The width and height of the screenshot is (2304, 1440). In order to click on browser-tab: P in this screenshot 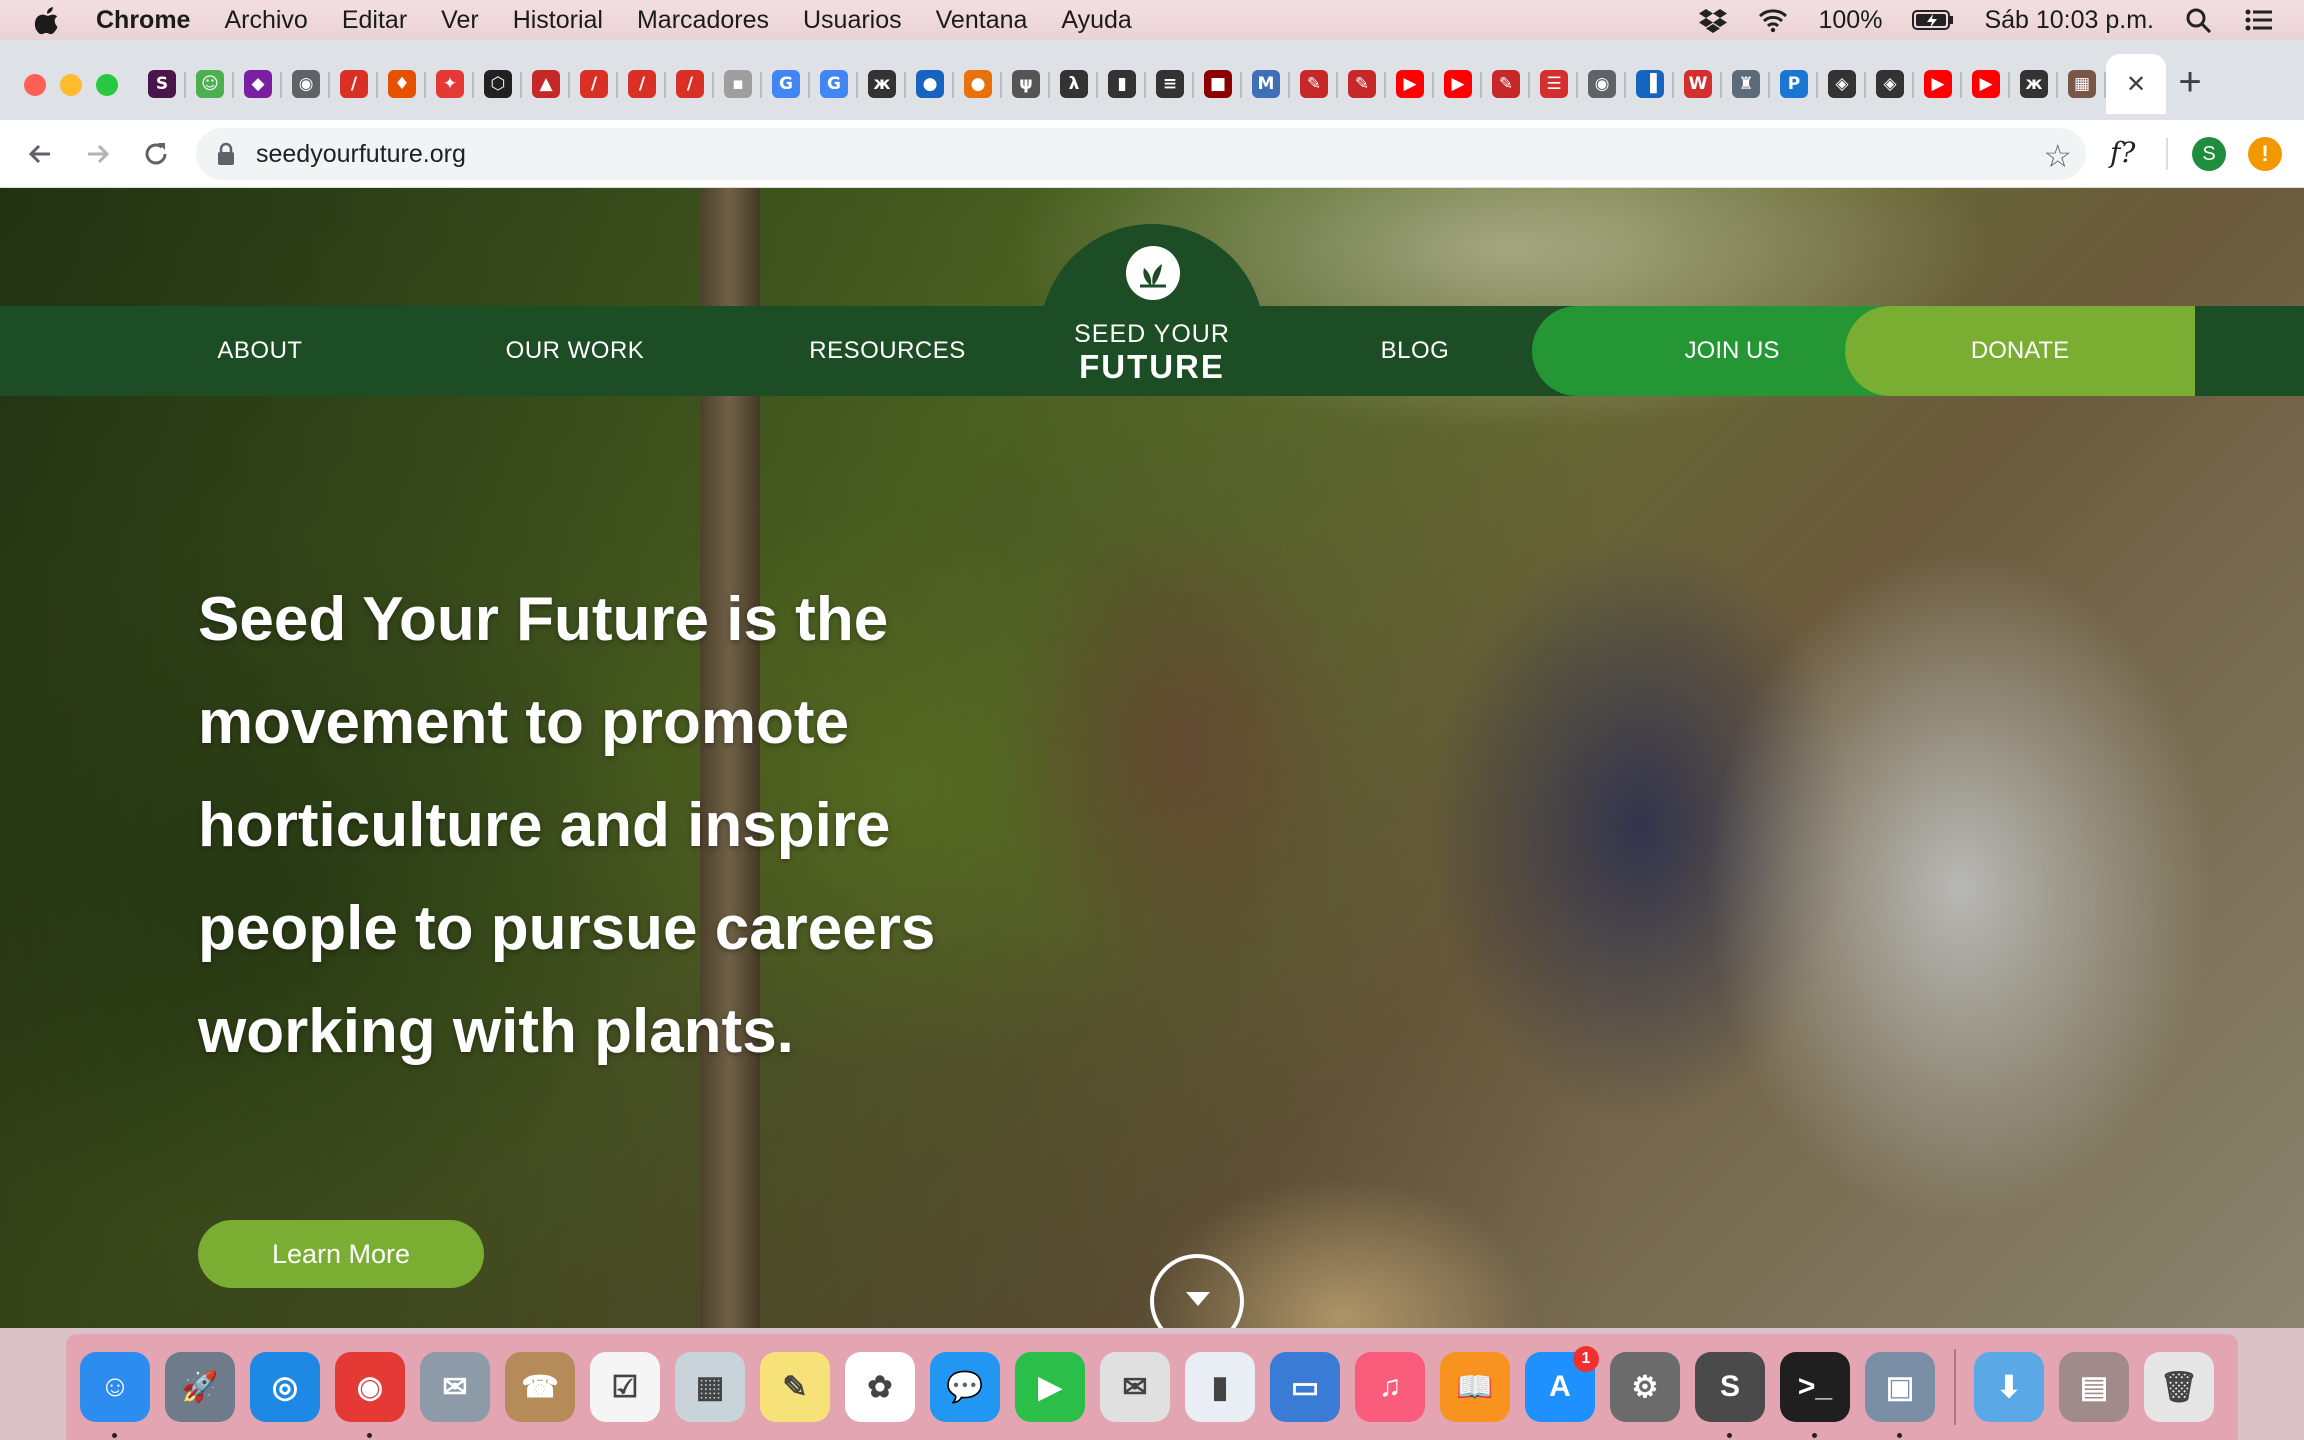, I will do `click(1794, 84)`.